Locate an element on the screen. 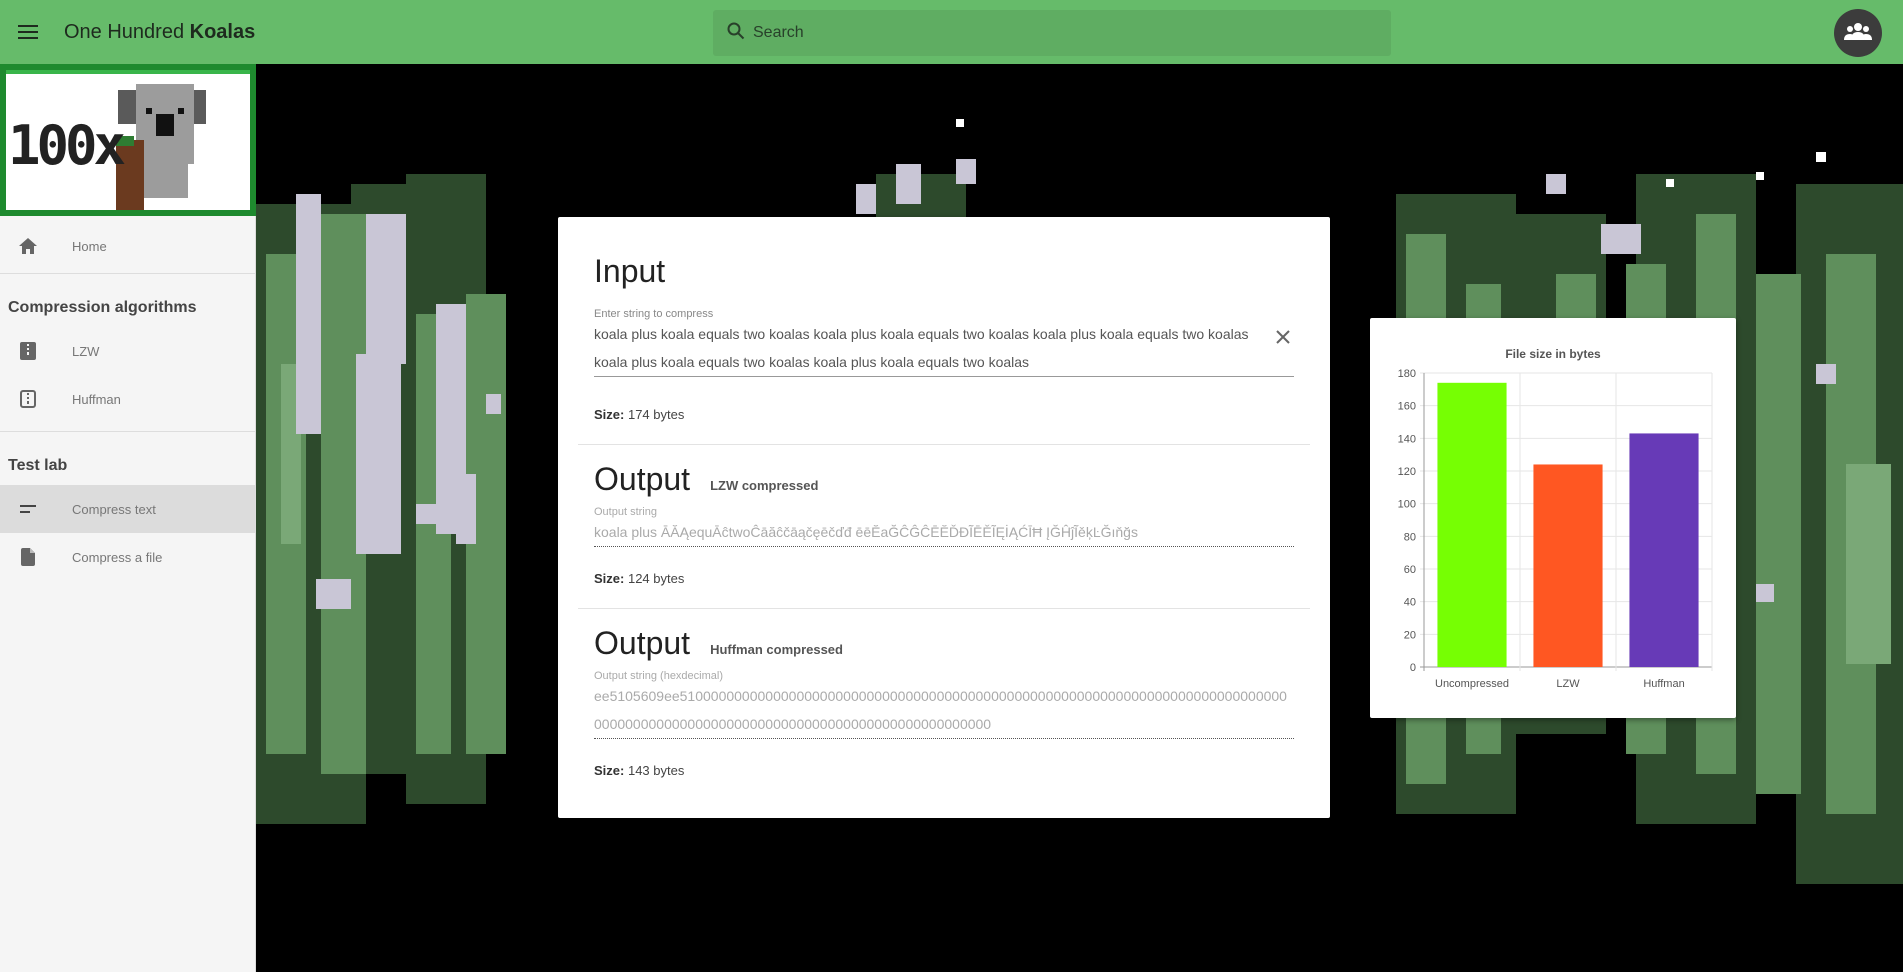 This screenshot has height=972, width=1903. app-title-prefix: One Hundred is located at coordinates (124, 31).